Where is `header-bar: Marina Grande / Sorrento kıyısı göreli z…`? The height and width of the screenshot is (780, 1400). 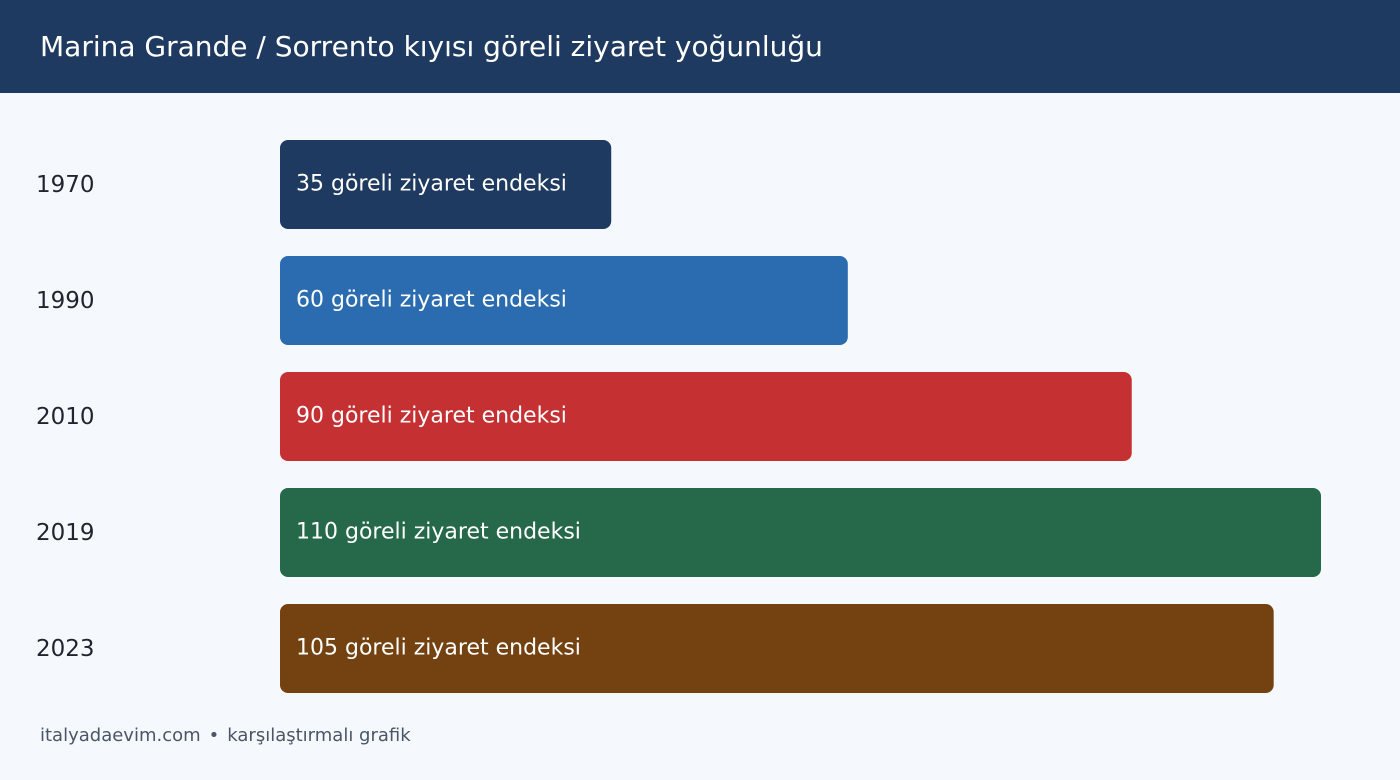 header-bar: Marina Grande / Sorrento kıyısı göreli z… is located at coordinates (700, 46).